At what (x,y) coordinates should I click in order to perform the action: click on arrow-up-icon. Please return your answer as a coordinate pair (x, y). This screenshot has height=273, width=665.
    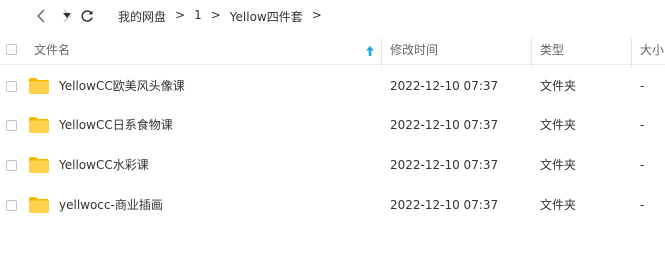
    Looking at the image, I should click on (370, 51).